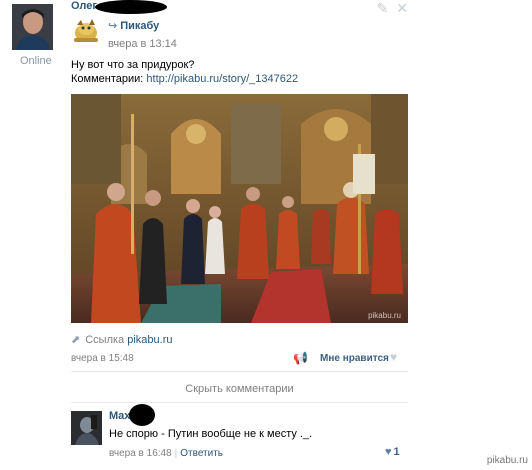 The height and width of the screenshot is (470, 532). What do you see at coordinates (140, 453) in the screenshot?
I see `comment-date: вчера в 16:48` at bounding box center [140, 453].